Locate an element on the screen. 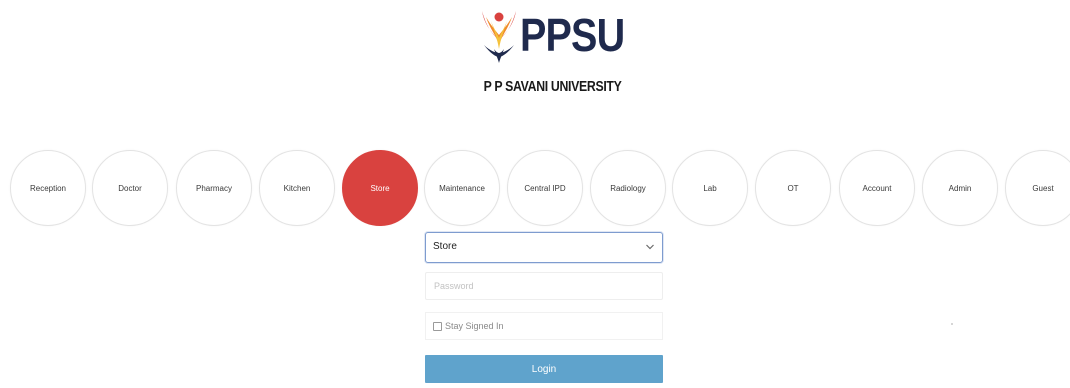  role-central-ipd-button: Central IPD is located at coordinates (545, 188).